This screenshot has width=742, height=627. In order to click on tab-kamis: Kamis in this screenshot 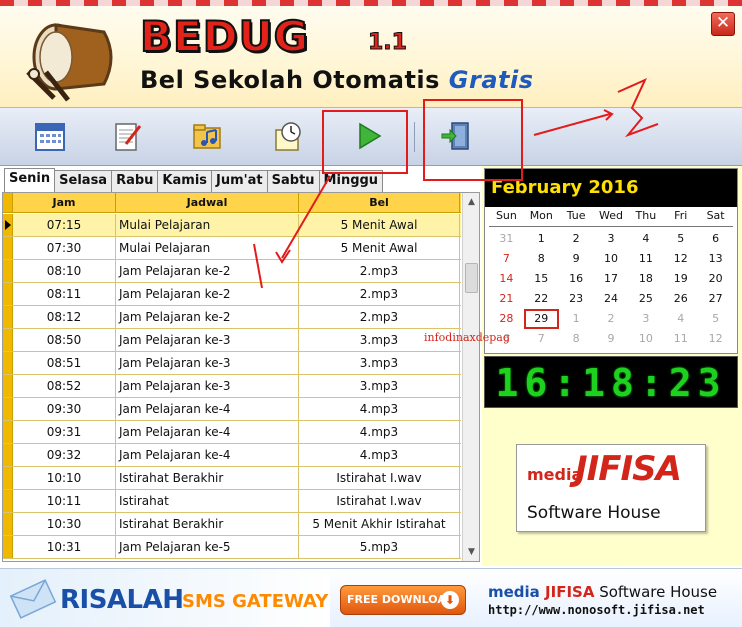, I will do `click(185, 181)`.